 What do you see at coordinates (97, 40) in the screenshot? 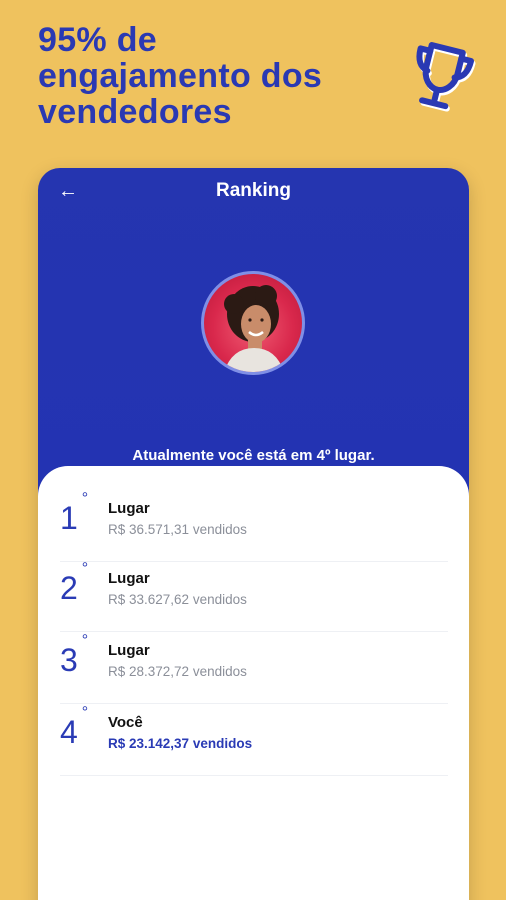
I see `headline-line-1: 95% de` at bounding box center [97, 40].